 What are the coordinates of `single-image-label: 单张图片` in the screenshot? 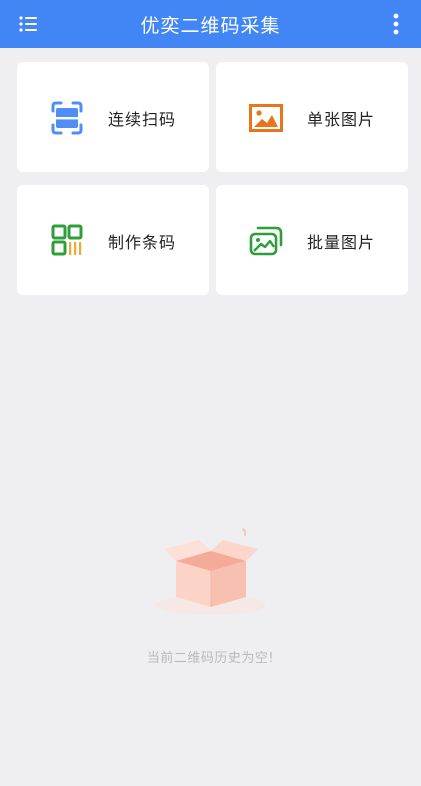 It's located at (341, 119).